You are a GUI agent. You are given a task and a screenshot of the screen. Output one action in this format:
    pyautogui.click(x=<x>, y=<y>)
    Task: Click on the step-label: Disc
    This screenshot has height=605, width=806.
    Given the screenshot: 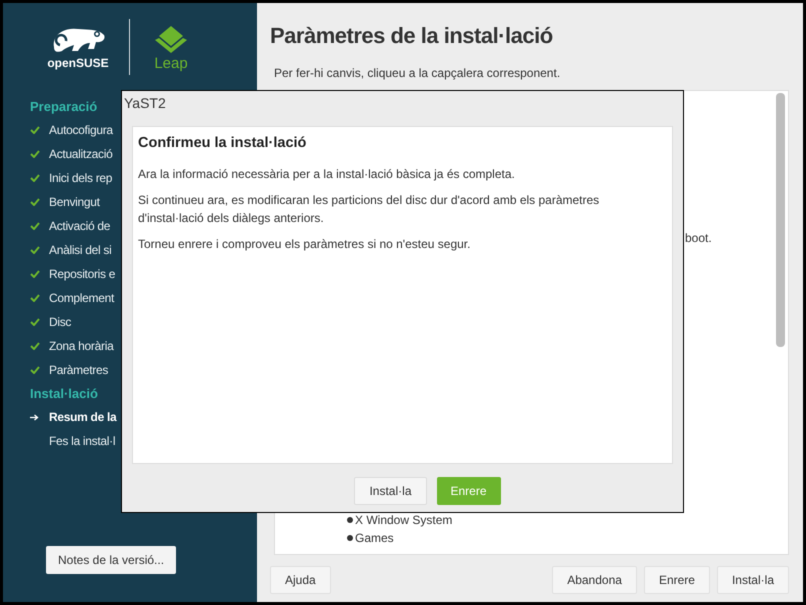 What is the action you would take?
    pyautogui.click(x=60, y=322)
    